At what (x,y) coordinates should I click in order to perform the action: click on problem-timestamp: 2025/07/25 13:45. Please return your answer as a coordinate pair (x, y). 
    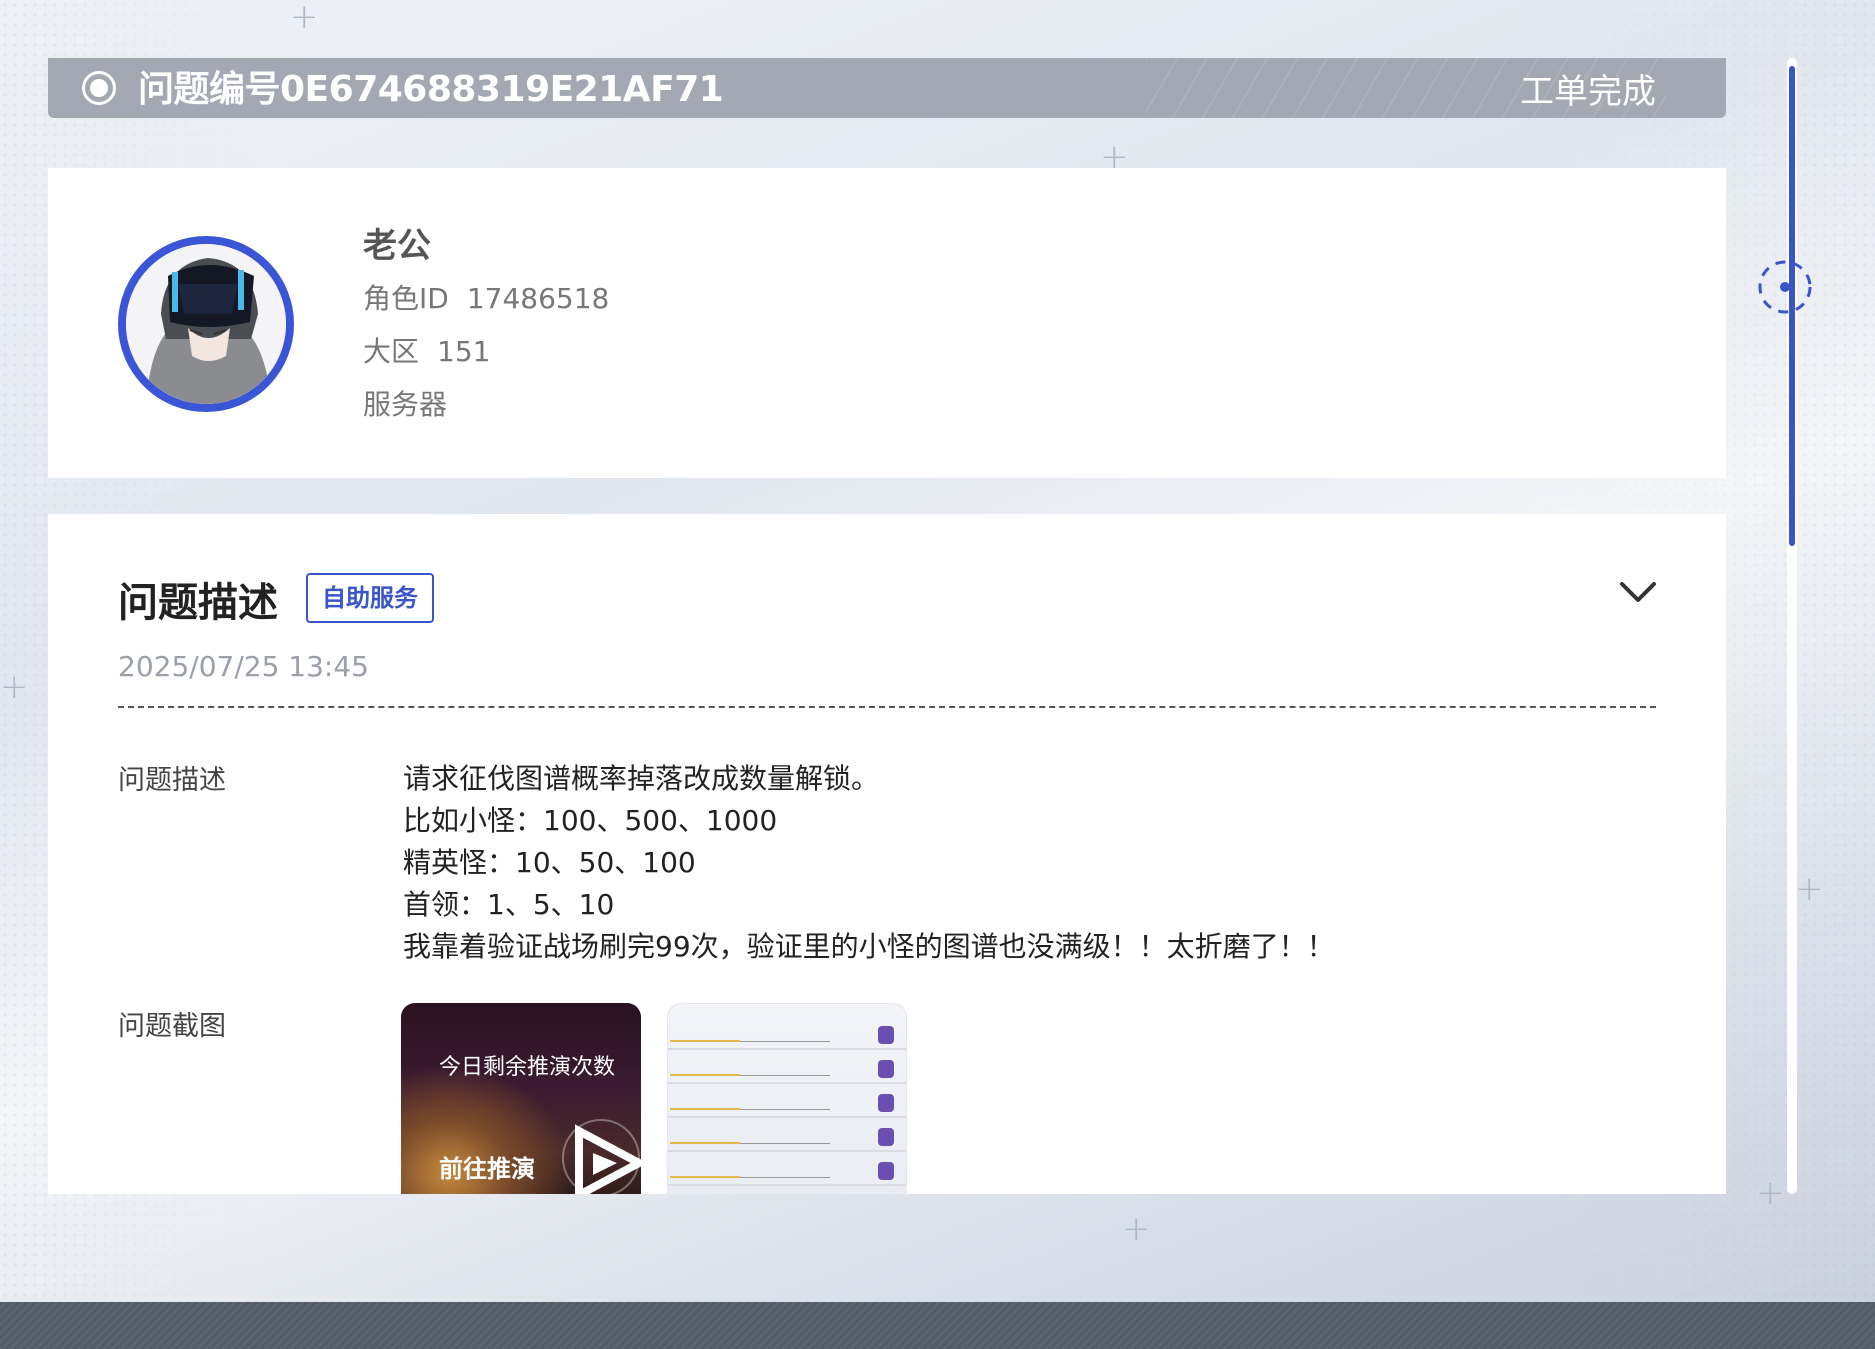
    Looking at the image, I should click on (243, 666).